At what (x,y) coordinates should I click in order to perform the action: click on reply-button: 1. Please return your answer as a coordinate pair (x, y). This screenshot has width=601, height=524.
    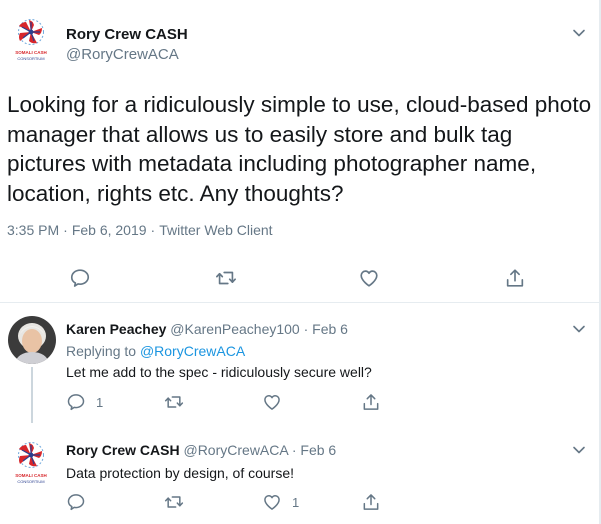
    Looking at the image, I should click on (84, 402).